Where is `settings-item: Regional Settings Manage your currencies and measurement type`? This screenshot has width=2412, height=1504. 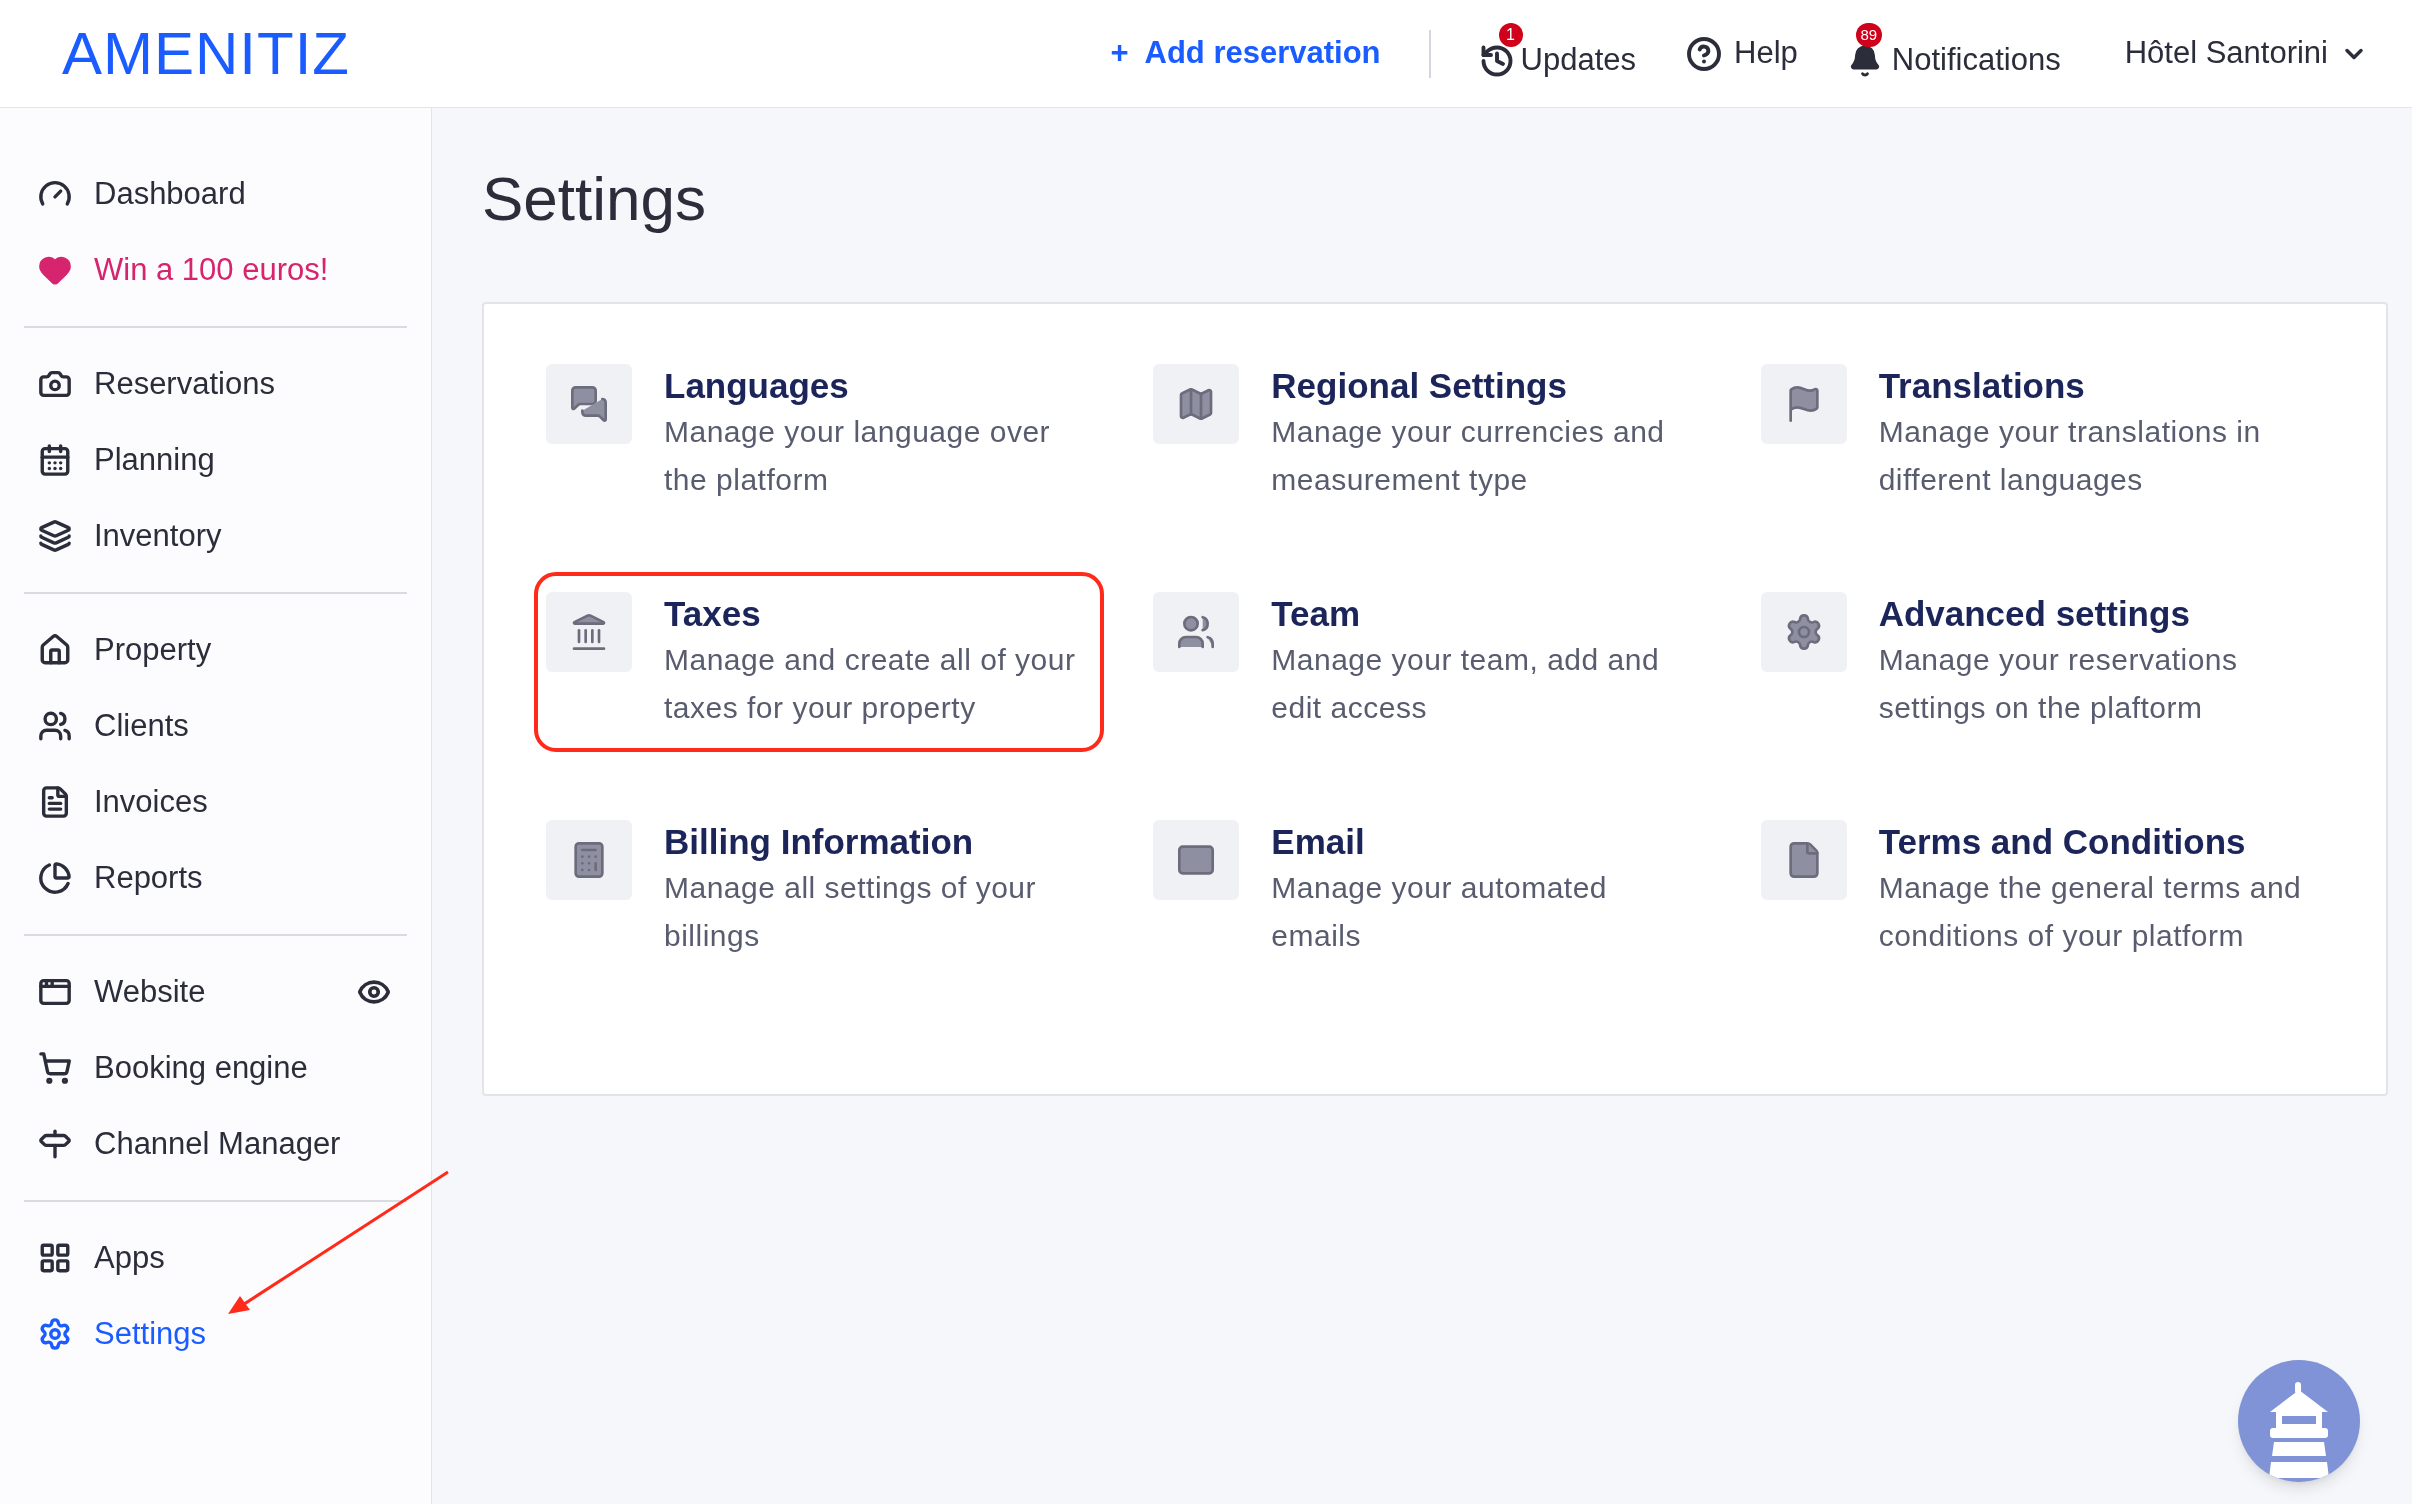
settings-item: Regional Settings Manage your currencies and measurement type is located at coordinates (1426, 434).